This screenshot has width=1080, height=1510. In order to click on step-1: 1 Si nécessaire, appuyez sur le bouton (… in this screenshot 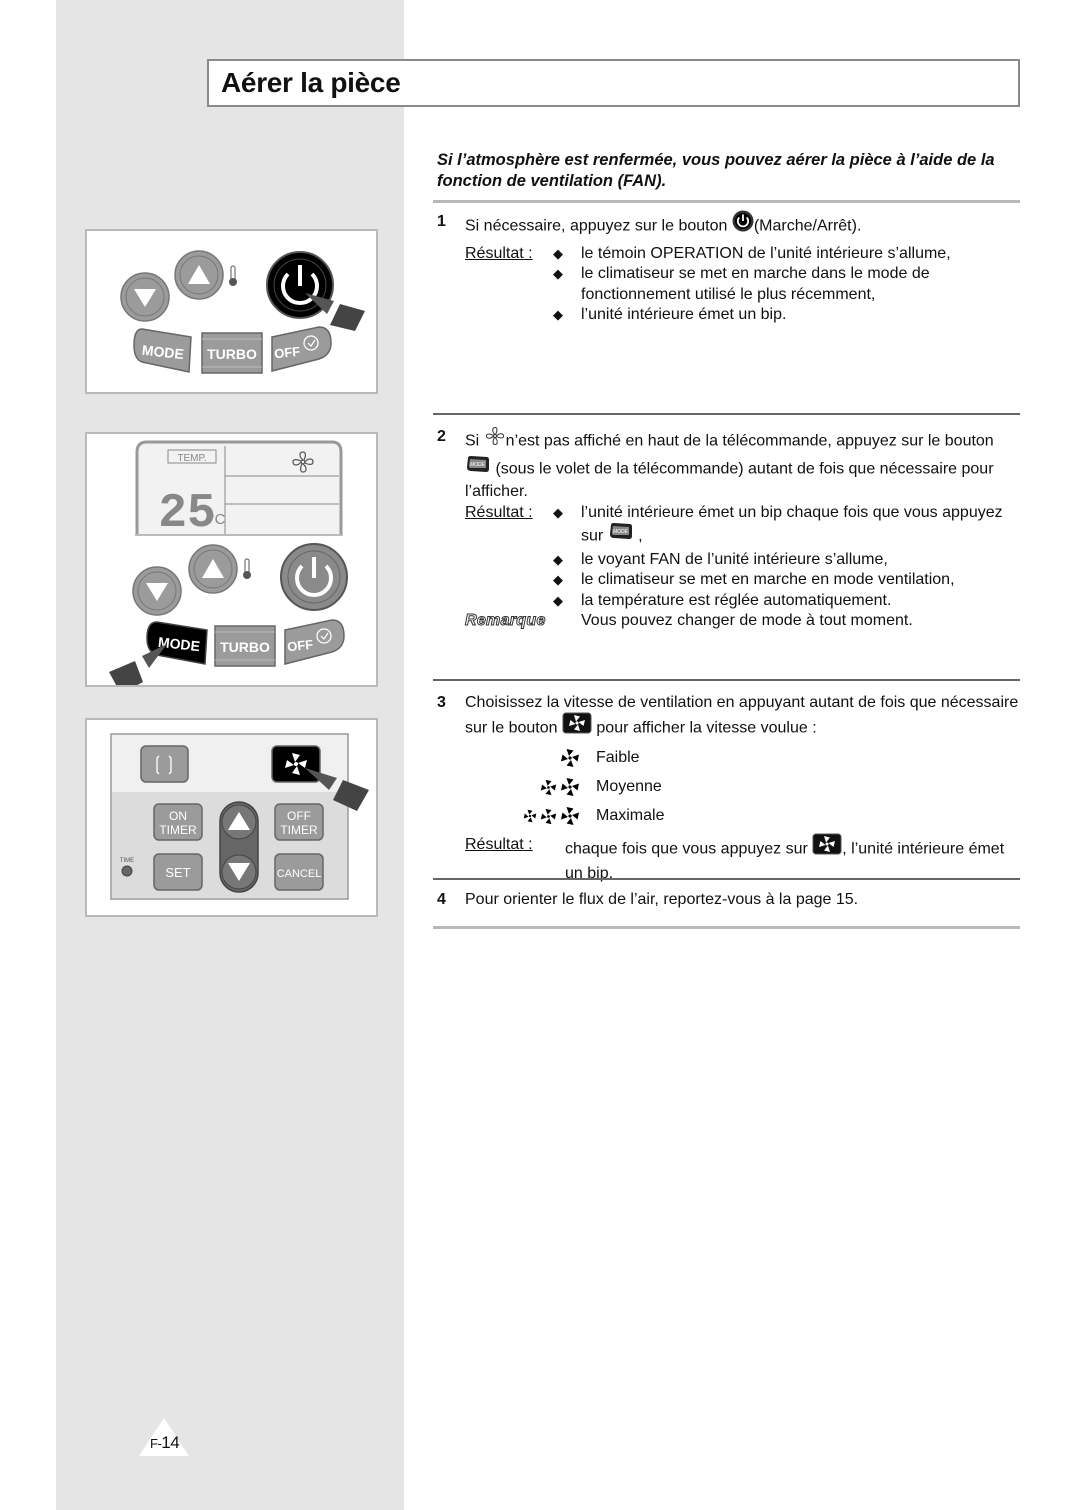, I will do `click(729, 268)`.